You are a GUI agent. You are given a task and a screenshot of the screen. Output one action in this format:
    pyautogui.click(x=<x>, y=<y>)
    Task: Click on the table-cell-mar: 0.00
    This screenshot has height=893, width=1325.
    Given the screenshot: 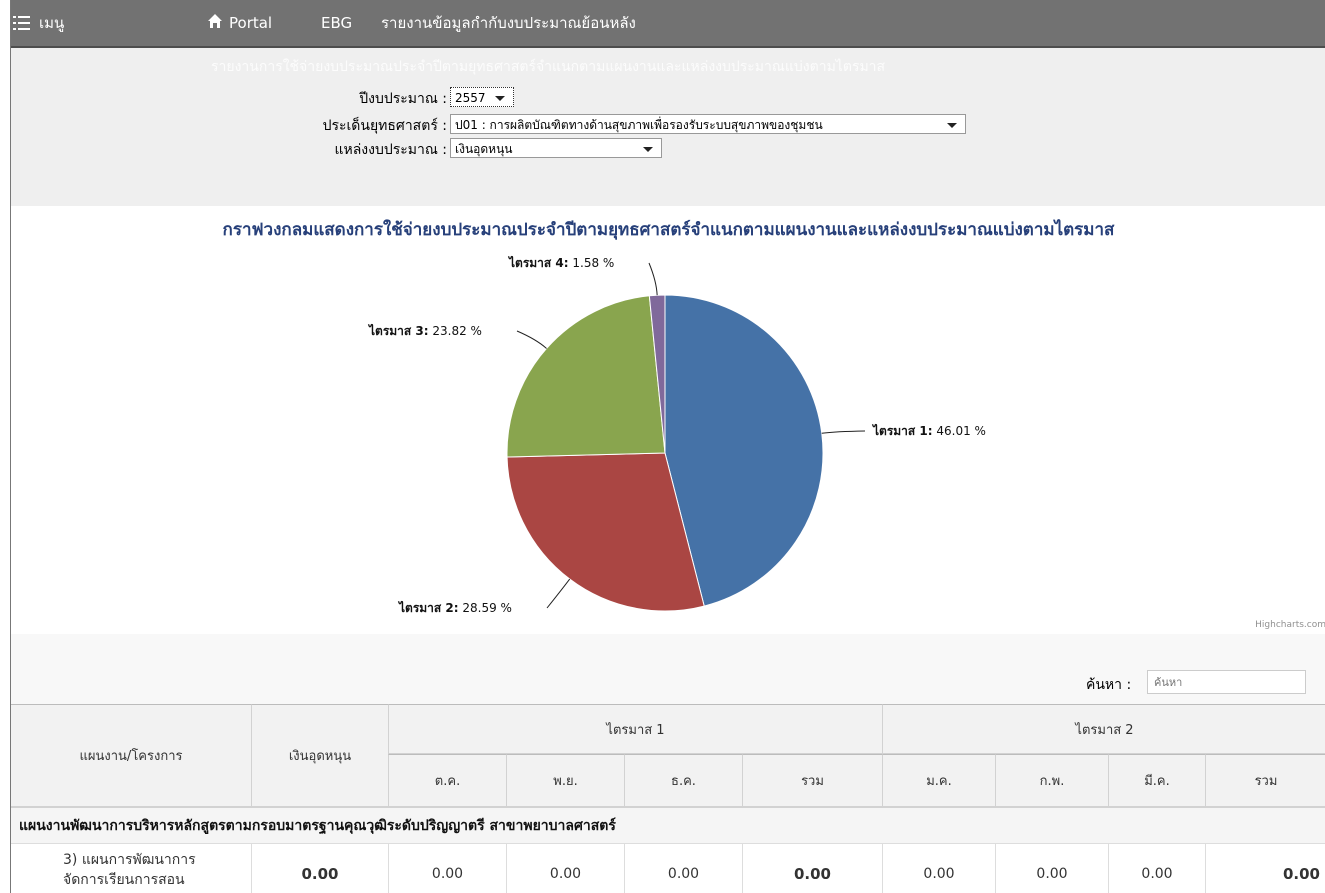 What is the action you would take?
    pyautogui.click(x=1156, y=868)
    